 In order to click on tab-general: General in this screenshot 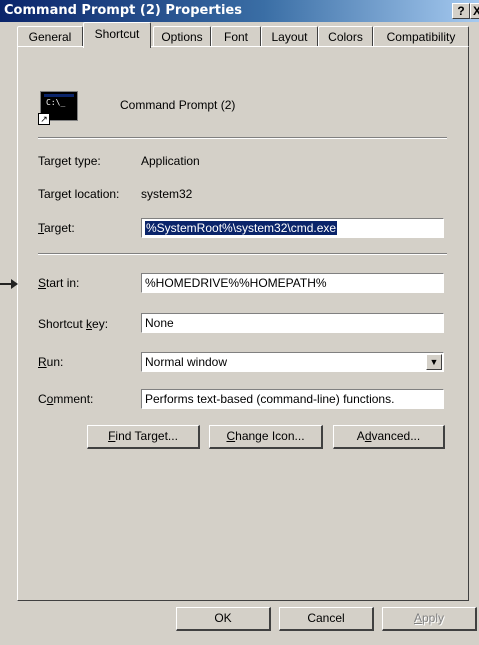, I will do `click(50, 36)`.